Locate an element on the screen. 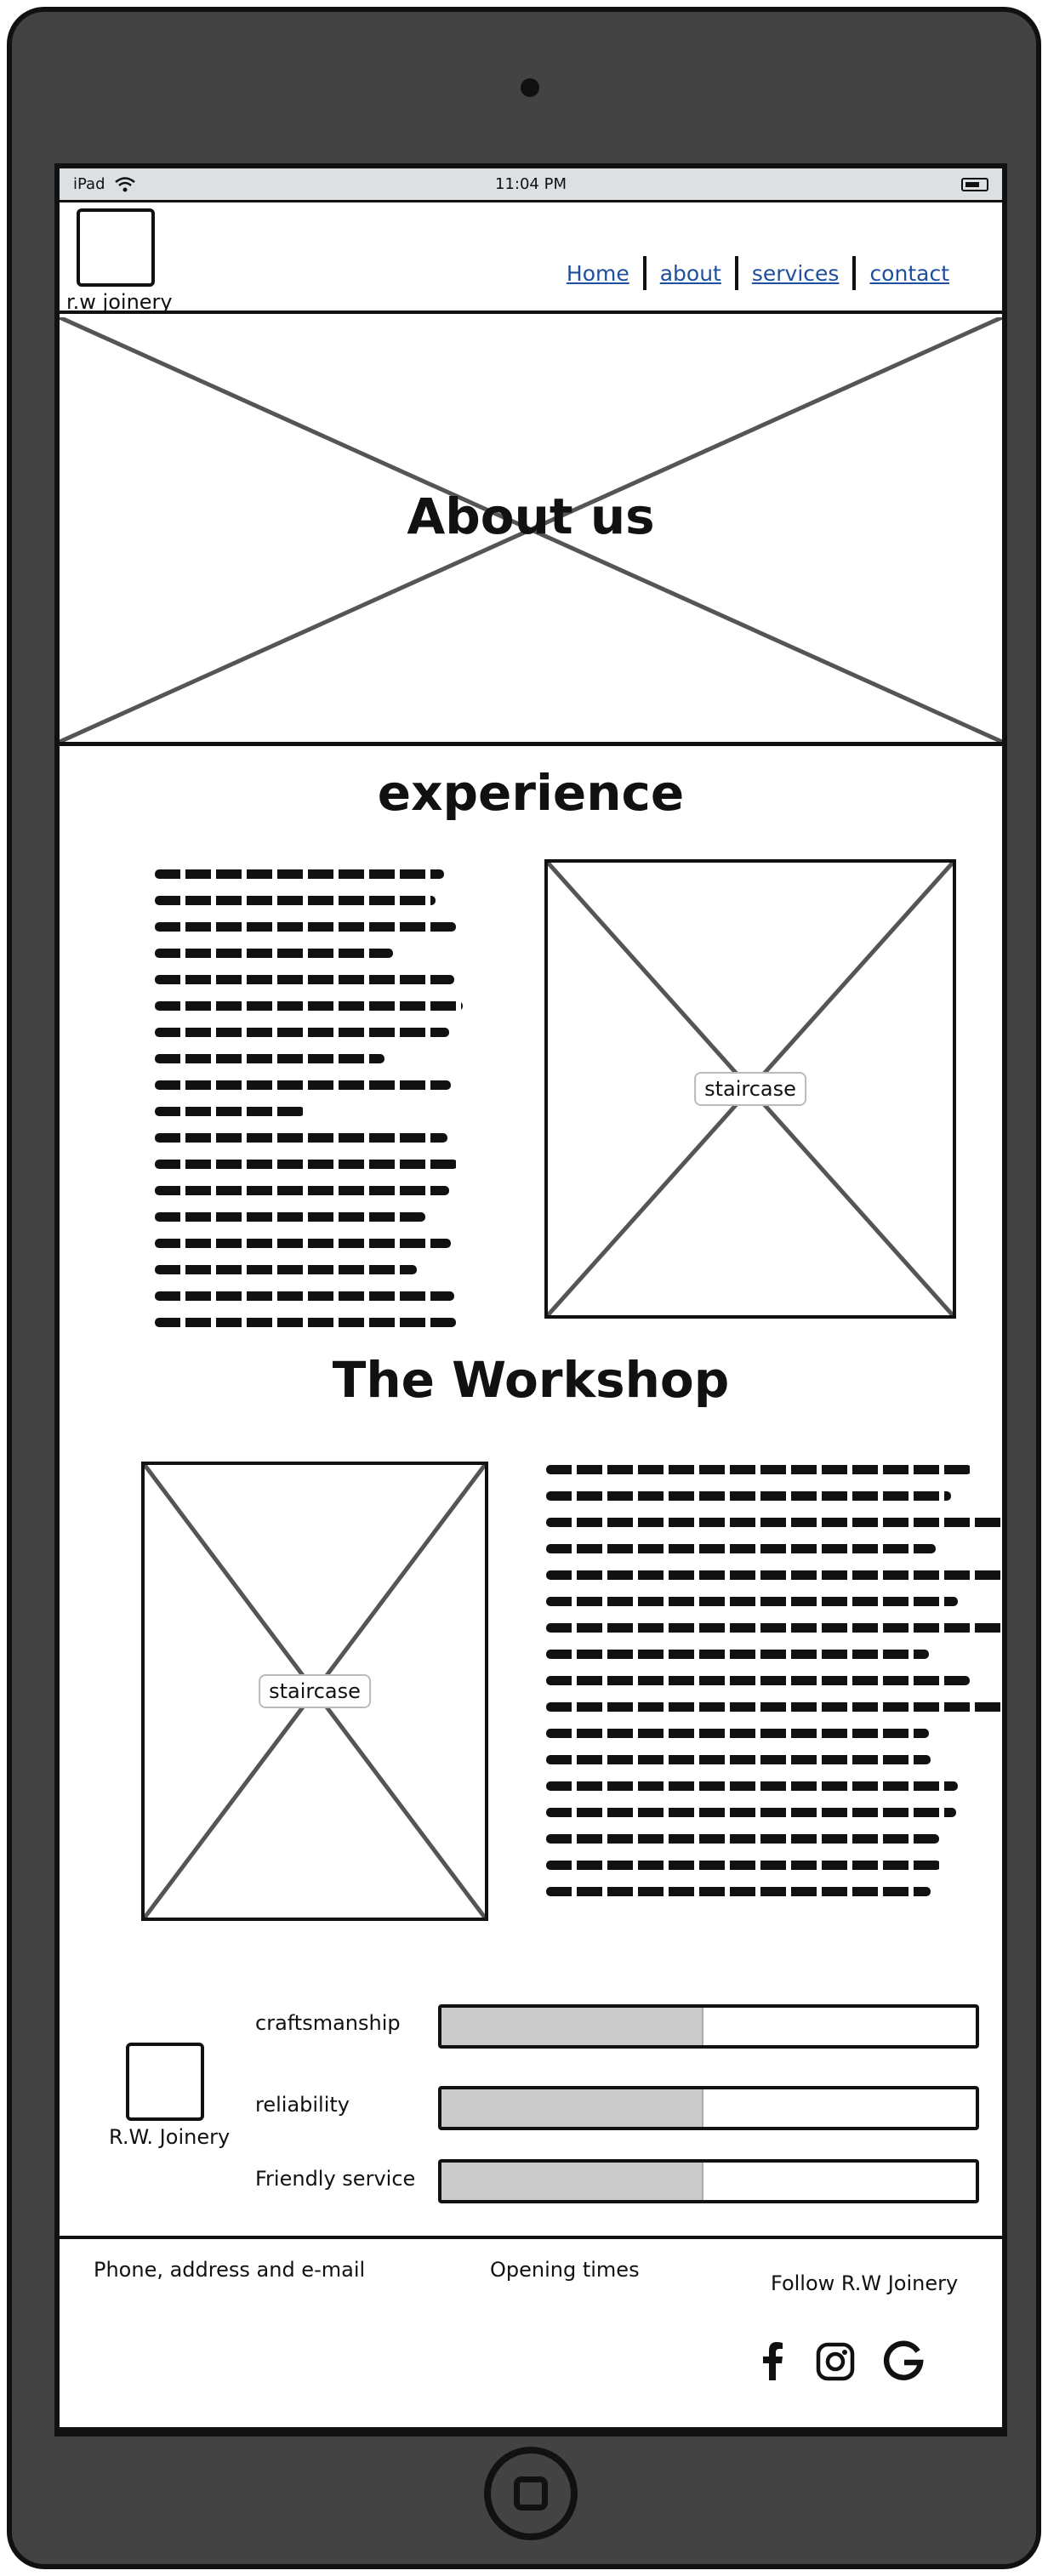 The height and width of the screenshot is (2576, 1048). experience-image-placeholder: staircase is located at coordinates (750, 1089).